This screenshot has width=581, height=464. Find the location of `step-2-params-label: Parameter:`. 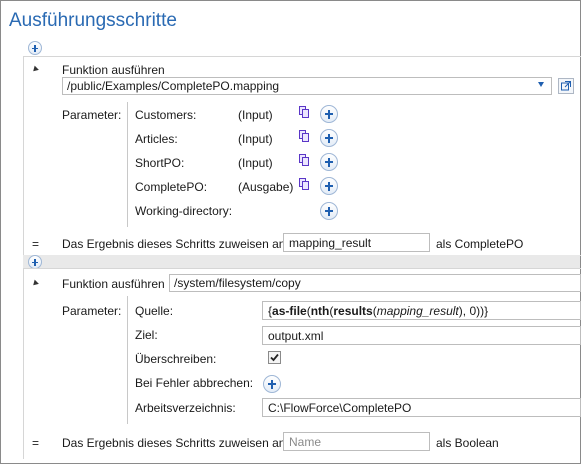

step-2-params-label: Parameter: is located at coordinates (92, 311).